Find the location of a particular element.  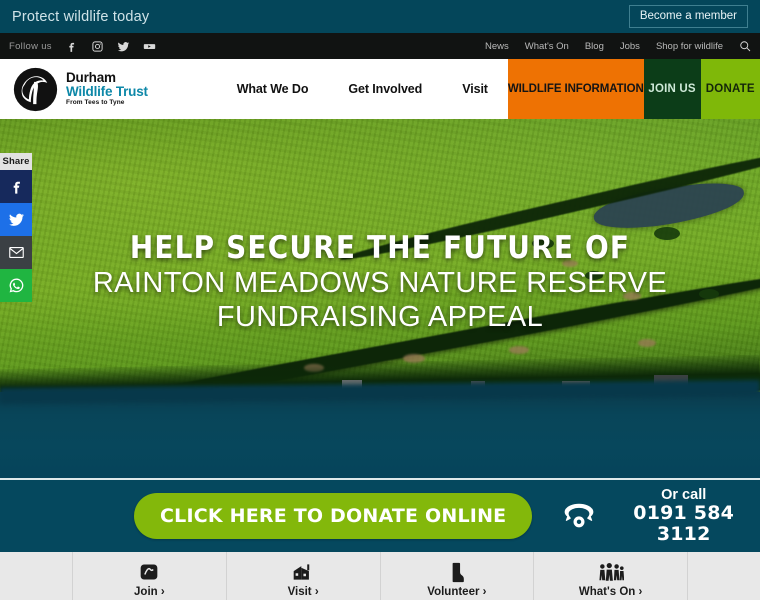

phone-number: 0191 584 3112 is located at coordinates (684, 523).